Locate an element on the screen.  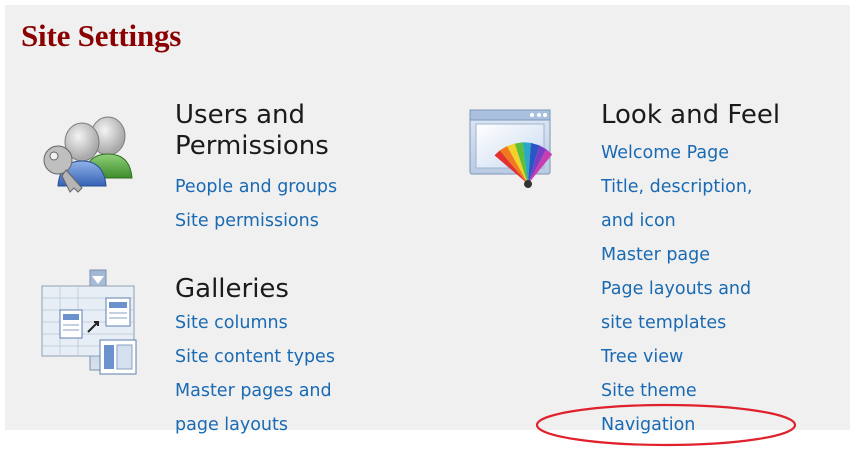
link-master-page: Master page is located at coordinates (677, 255).